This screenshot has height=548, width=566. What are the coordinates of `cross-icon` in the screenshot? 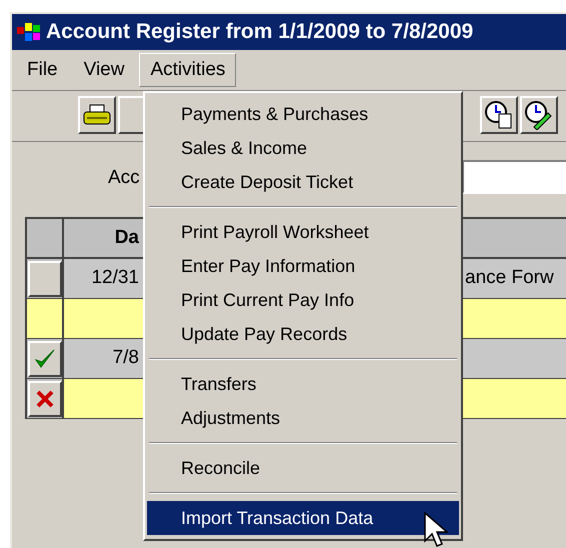 It's located at (44, 398).